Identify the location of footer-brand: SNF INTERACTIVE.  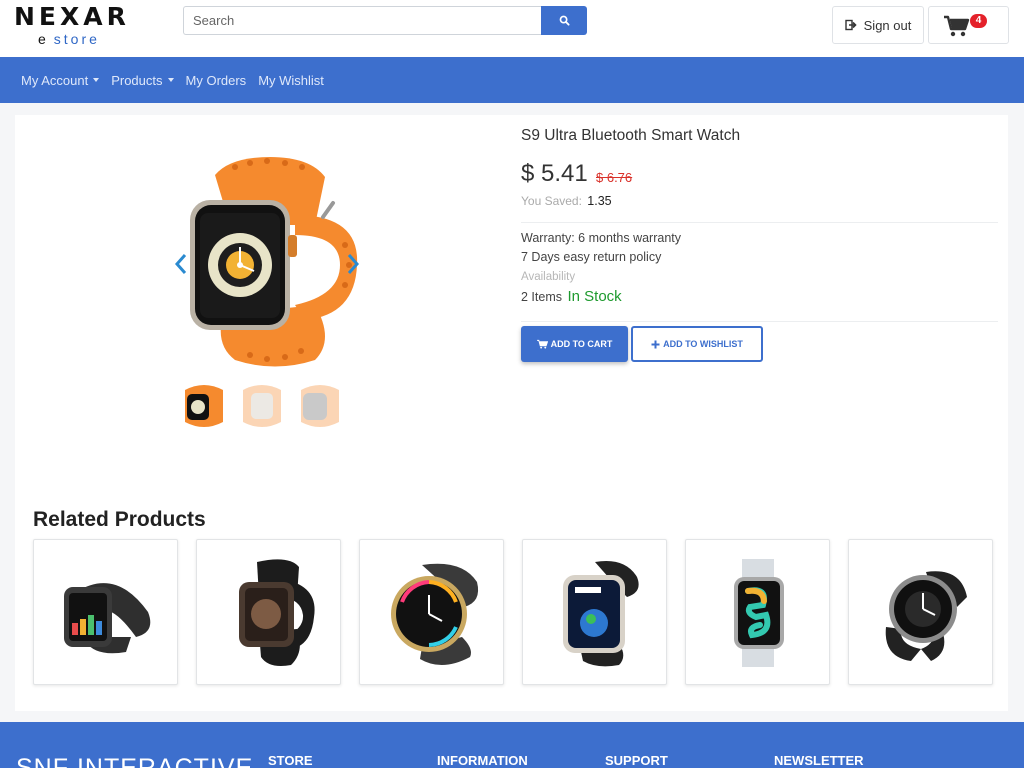
(135, 761).